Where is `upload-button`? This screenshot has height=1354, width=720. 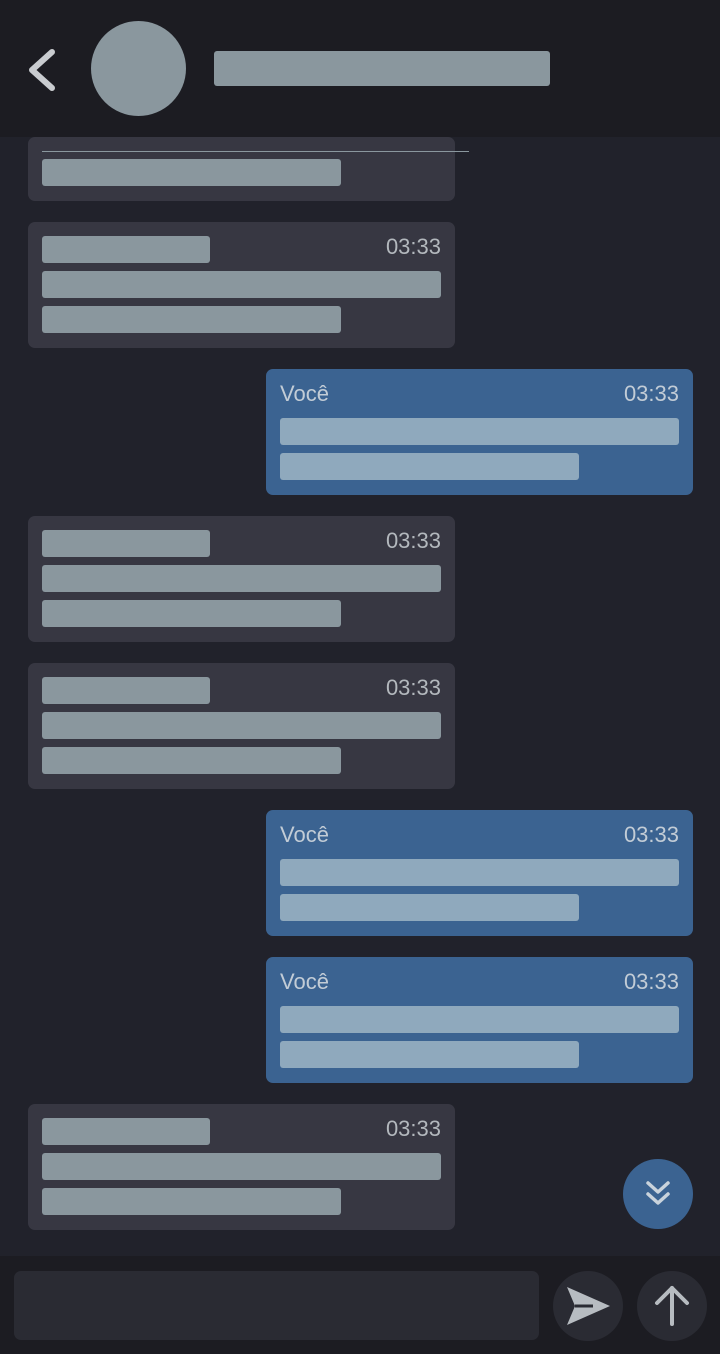
upload-button is located at coordinates (672, 1306).